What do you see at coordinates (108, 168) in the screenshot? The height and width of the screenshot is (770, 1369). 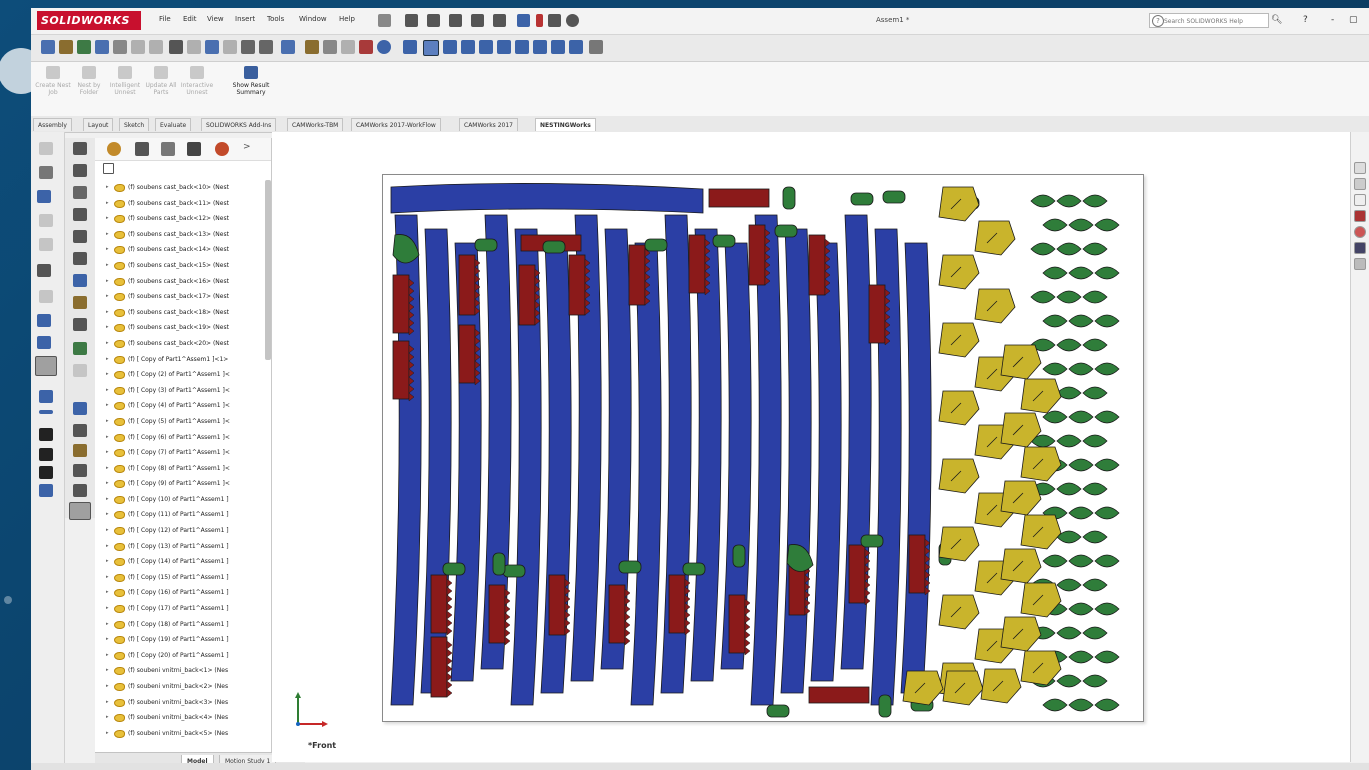 I see `filter-icon` at bounding box center [108, 168].